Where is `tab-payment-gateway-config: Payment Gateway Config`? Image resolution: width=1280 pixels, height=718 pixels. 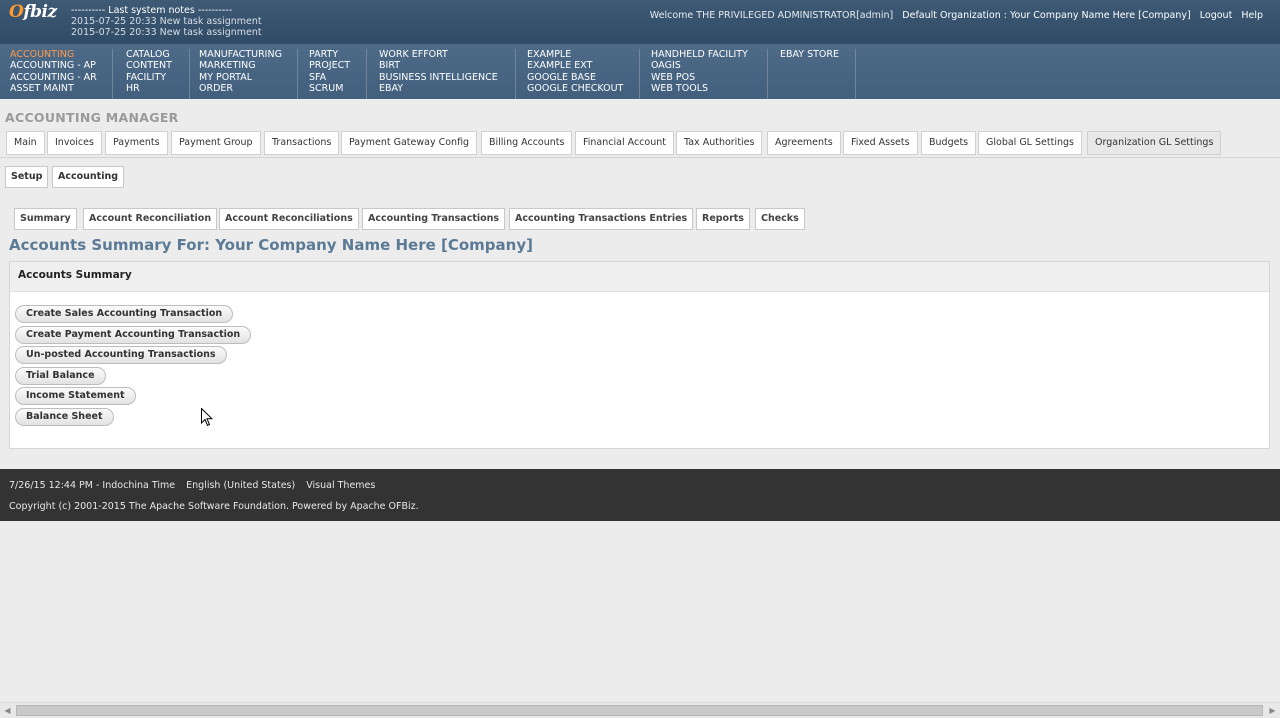
tab-payment-gateway-config: Payment Gateway Config is located at coordinates (409, 143).